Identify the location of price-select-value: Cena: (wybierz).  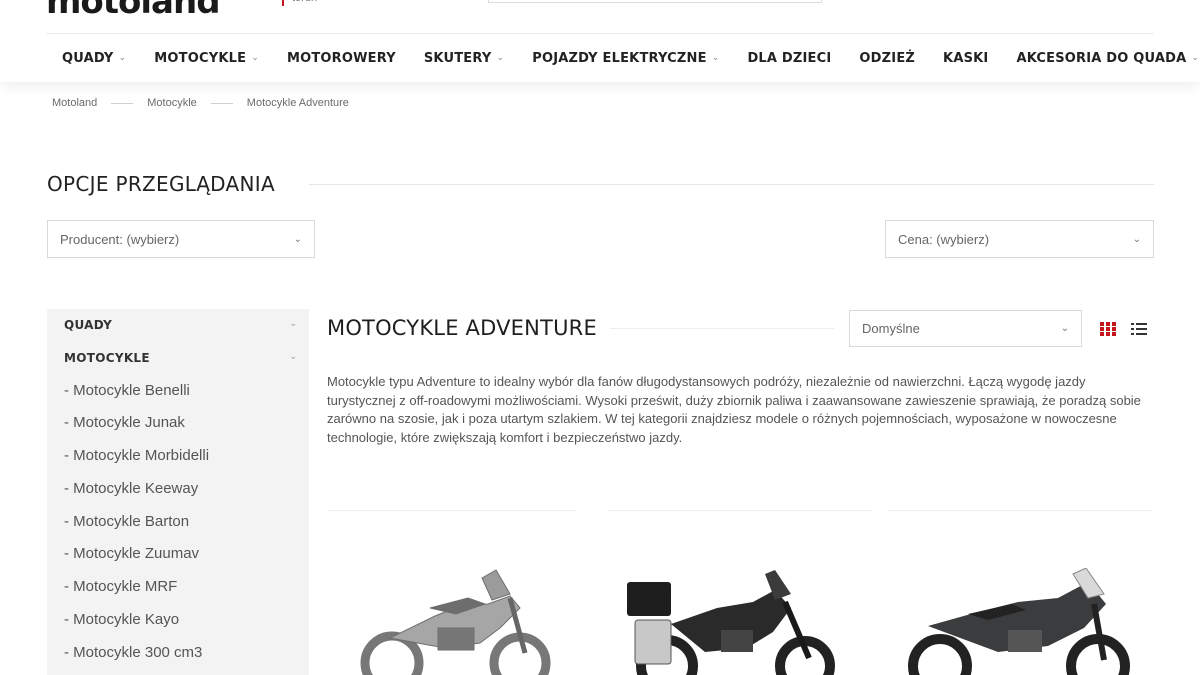
(944, 239).